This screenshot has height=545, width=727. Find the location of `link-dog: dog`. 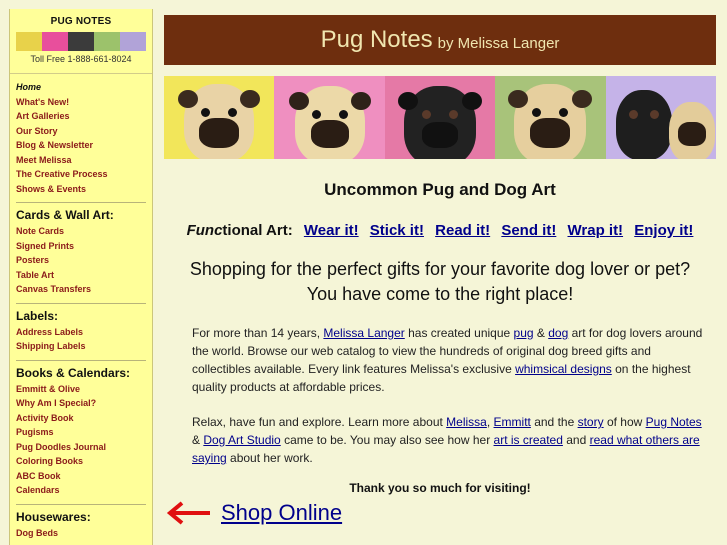

link-dog: dog is located at coordinates (558, 333).